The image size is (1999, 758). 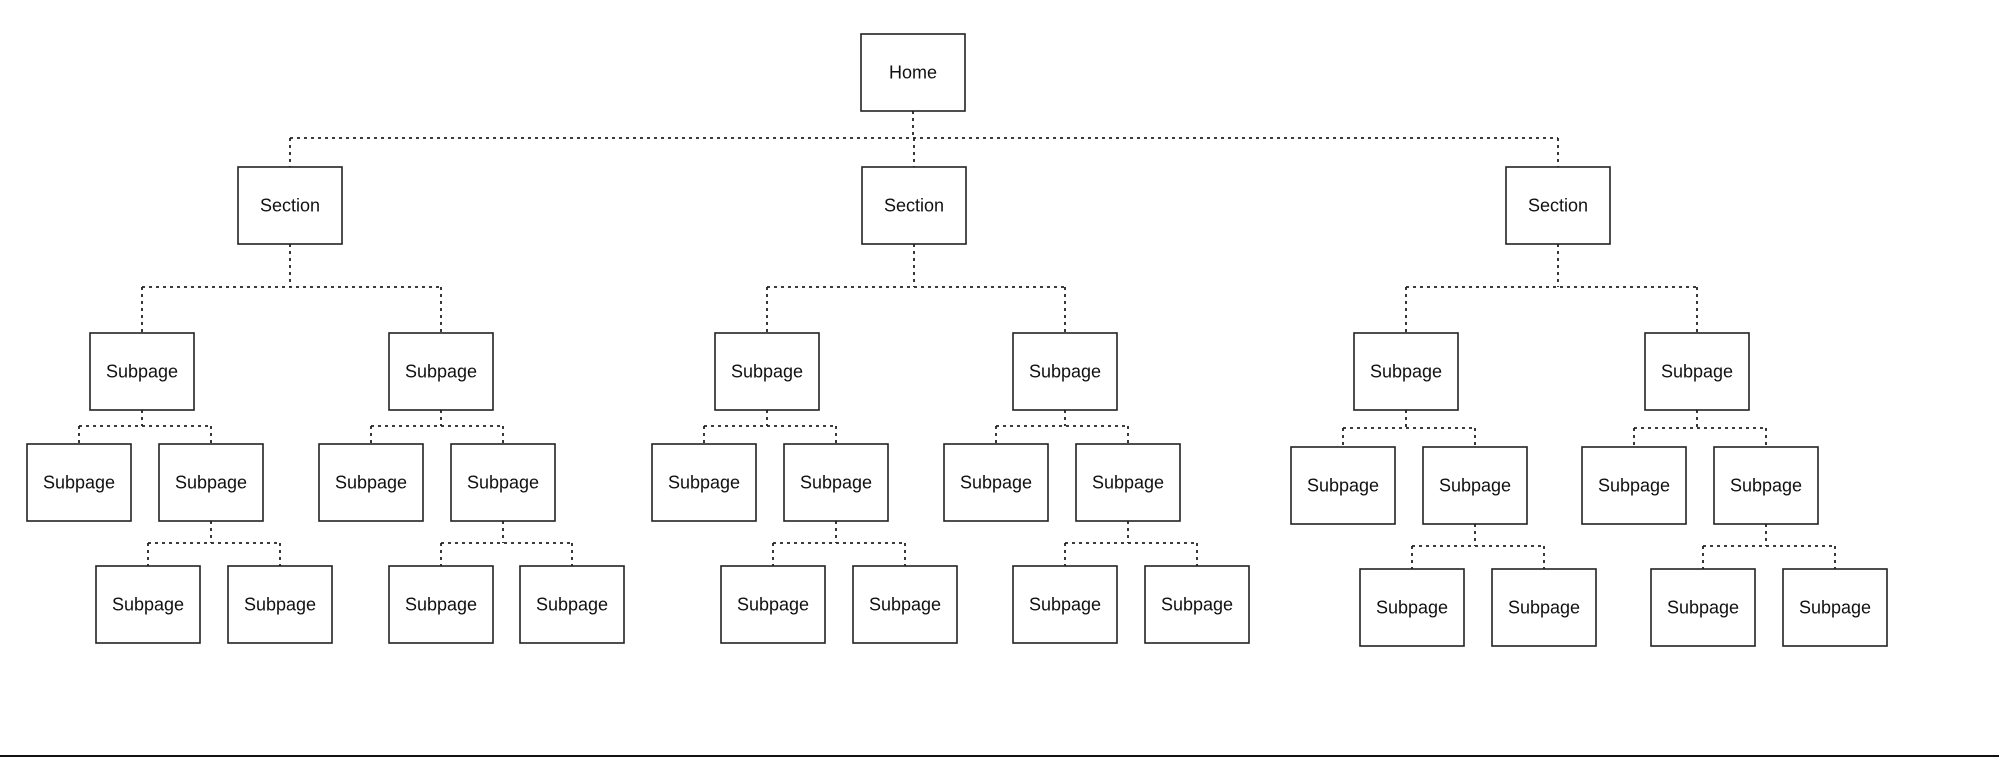 I want to click on node-label: Home, so click(x=913, y=73).